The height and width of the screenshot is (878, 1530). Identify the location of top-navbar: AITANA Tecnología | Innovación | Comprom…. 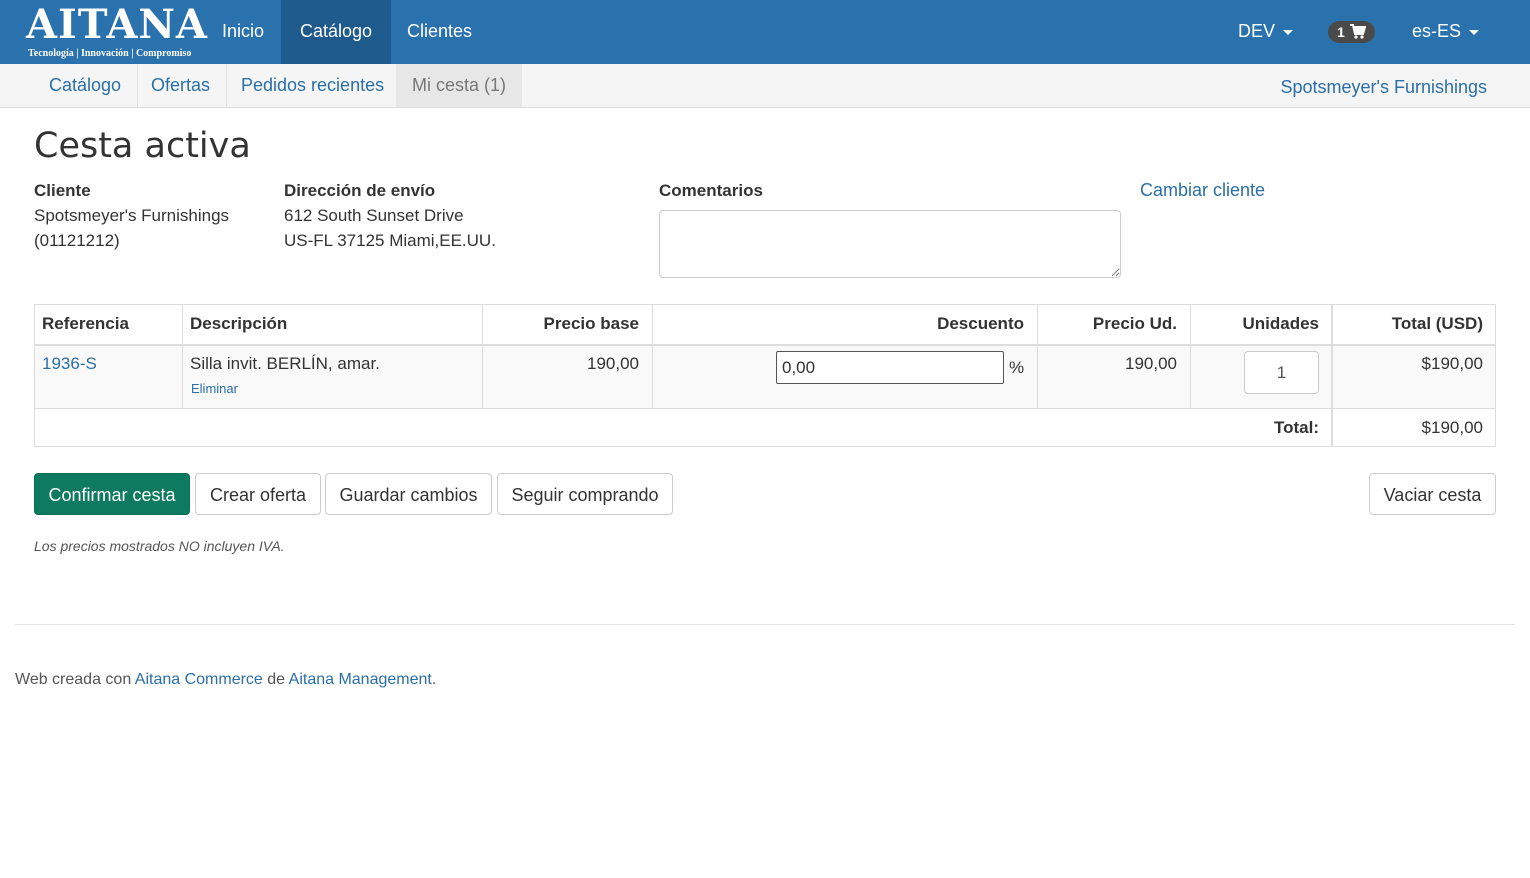
(765, 32).